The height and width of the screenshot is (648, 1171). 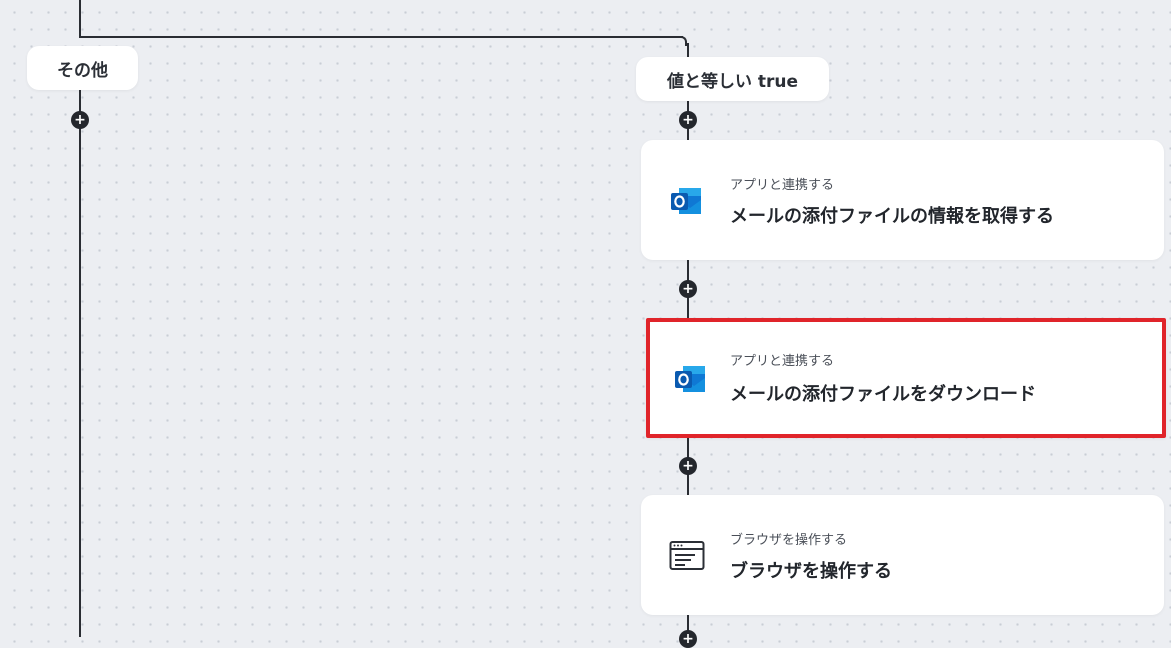 What do you see at coordinates (687, 556) in the screenshot?
I see `browser-window-icon` at bounding box center [687, 556].